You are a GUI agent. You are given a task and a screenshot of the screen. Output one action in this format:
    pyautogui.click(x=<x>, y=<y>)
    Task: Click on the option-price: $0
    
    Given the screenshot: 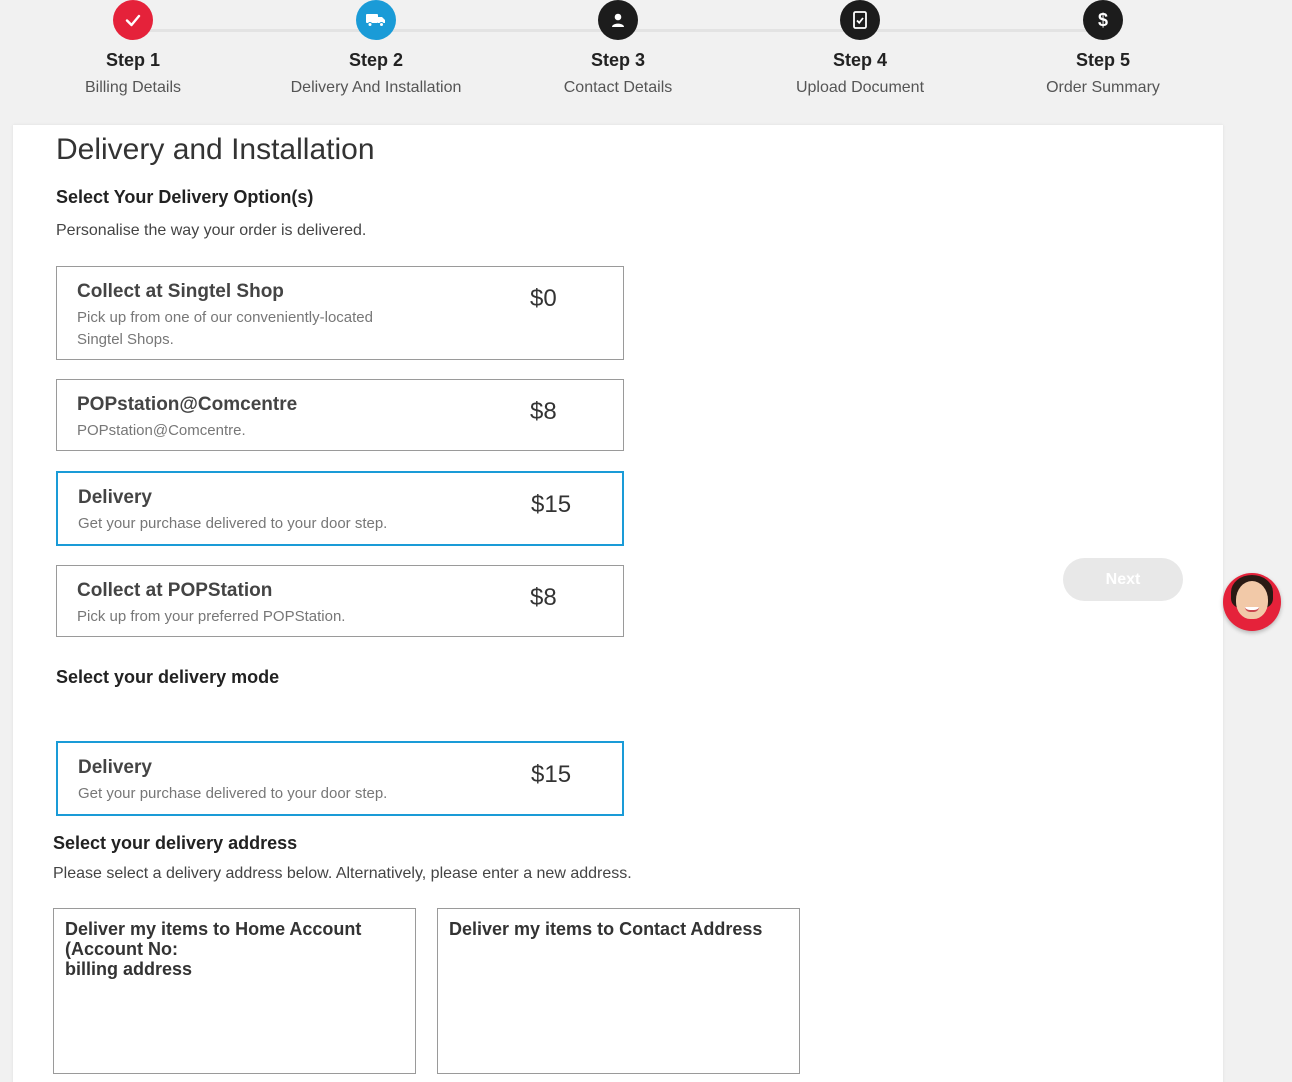 What is the action you would take?
    pyautogui.click(x=543, y=298)
    